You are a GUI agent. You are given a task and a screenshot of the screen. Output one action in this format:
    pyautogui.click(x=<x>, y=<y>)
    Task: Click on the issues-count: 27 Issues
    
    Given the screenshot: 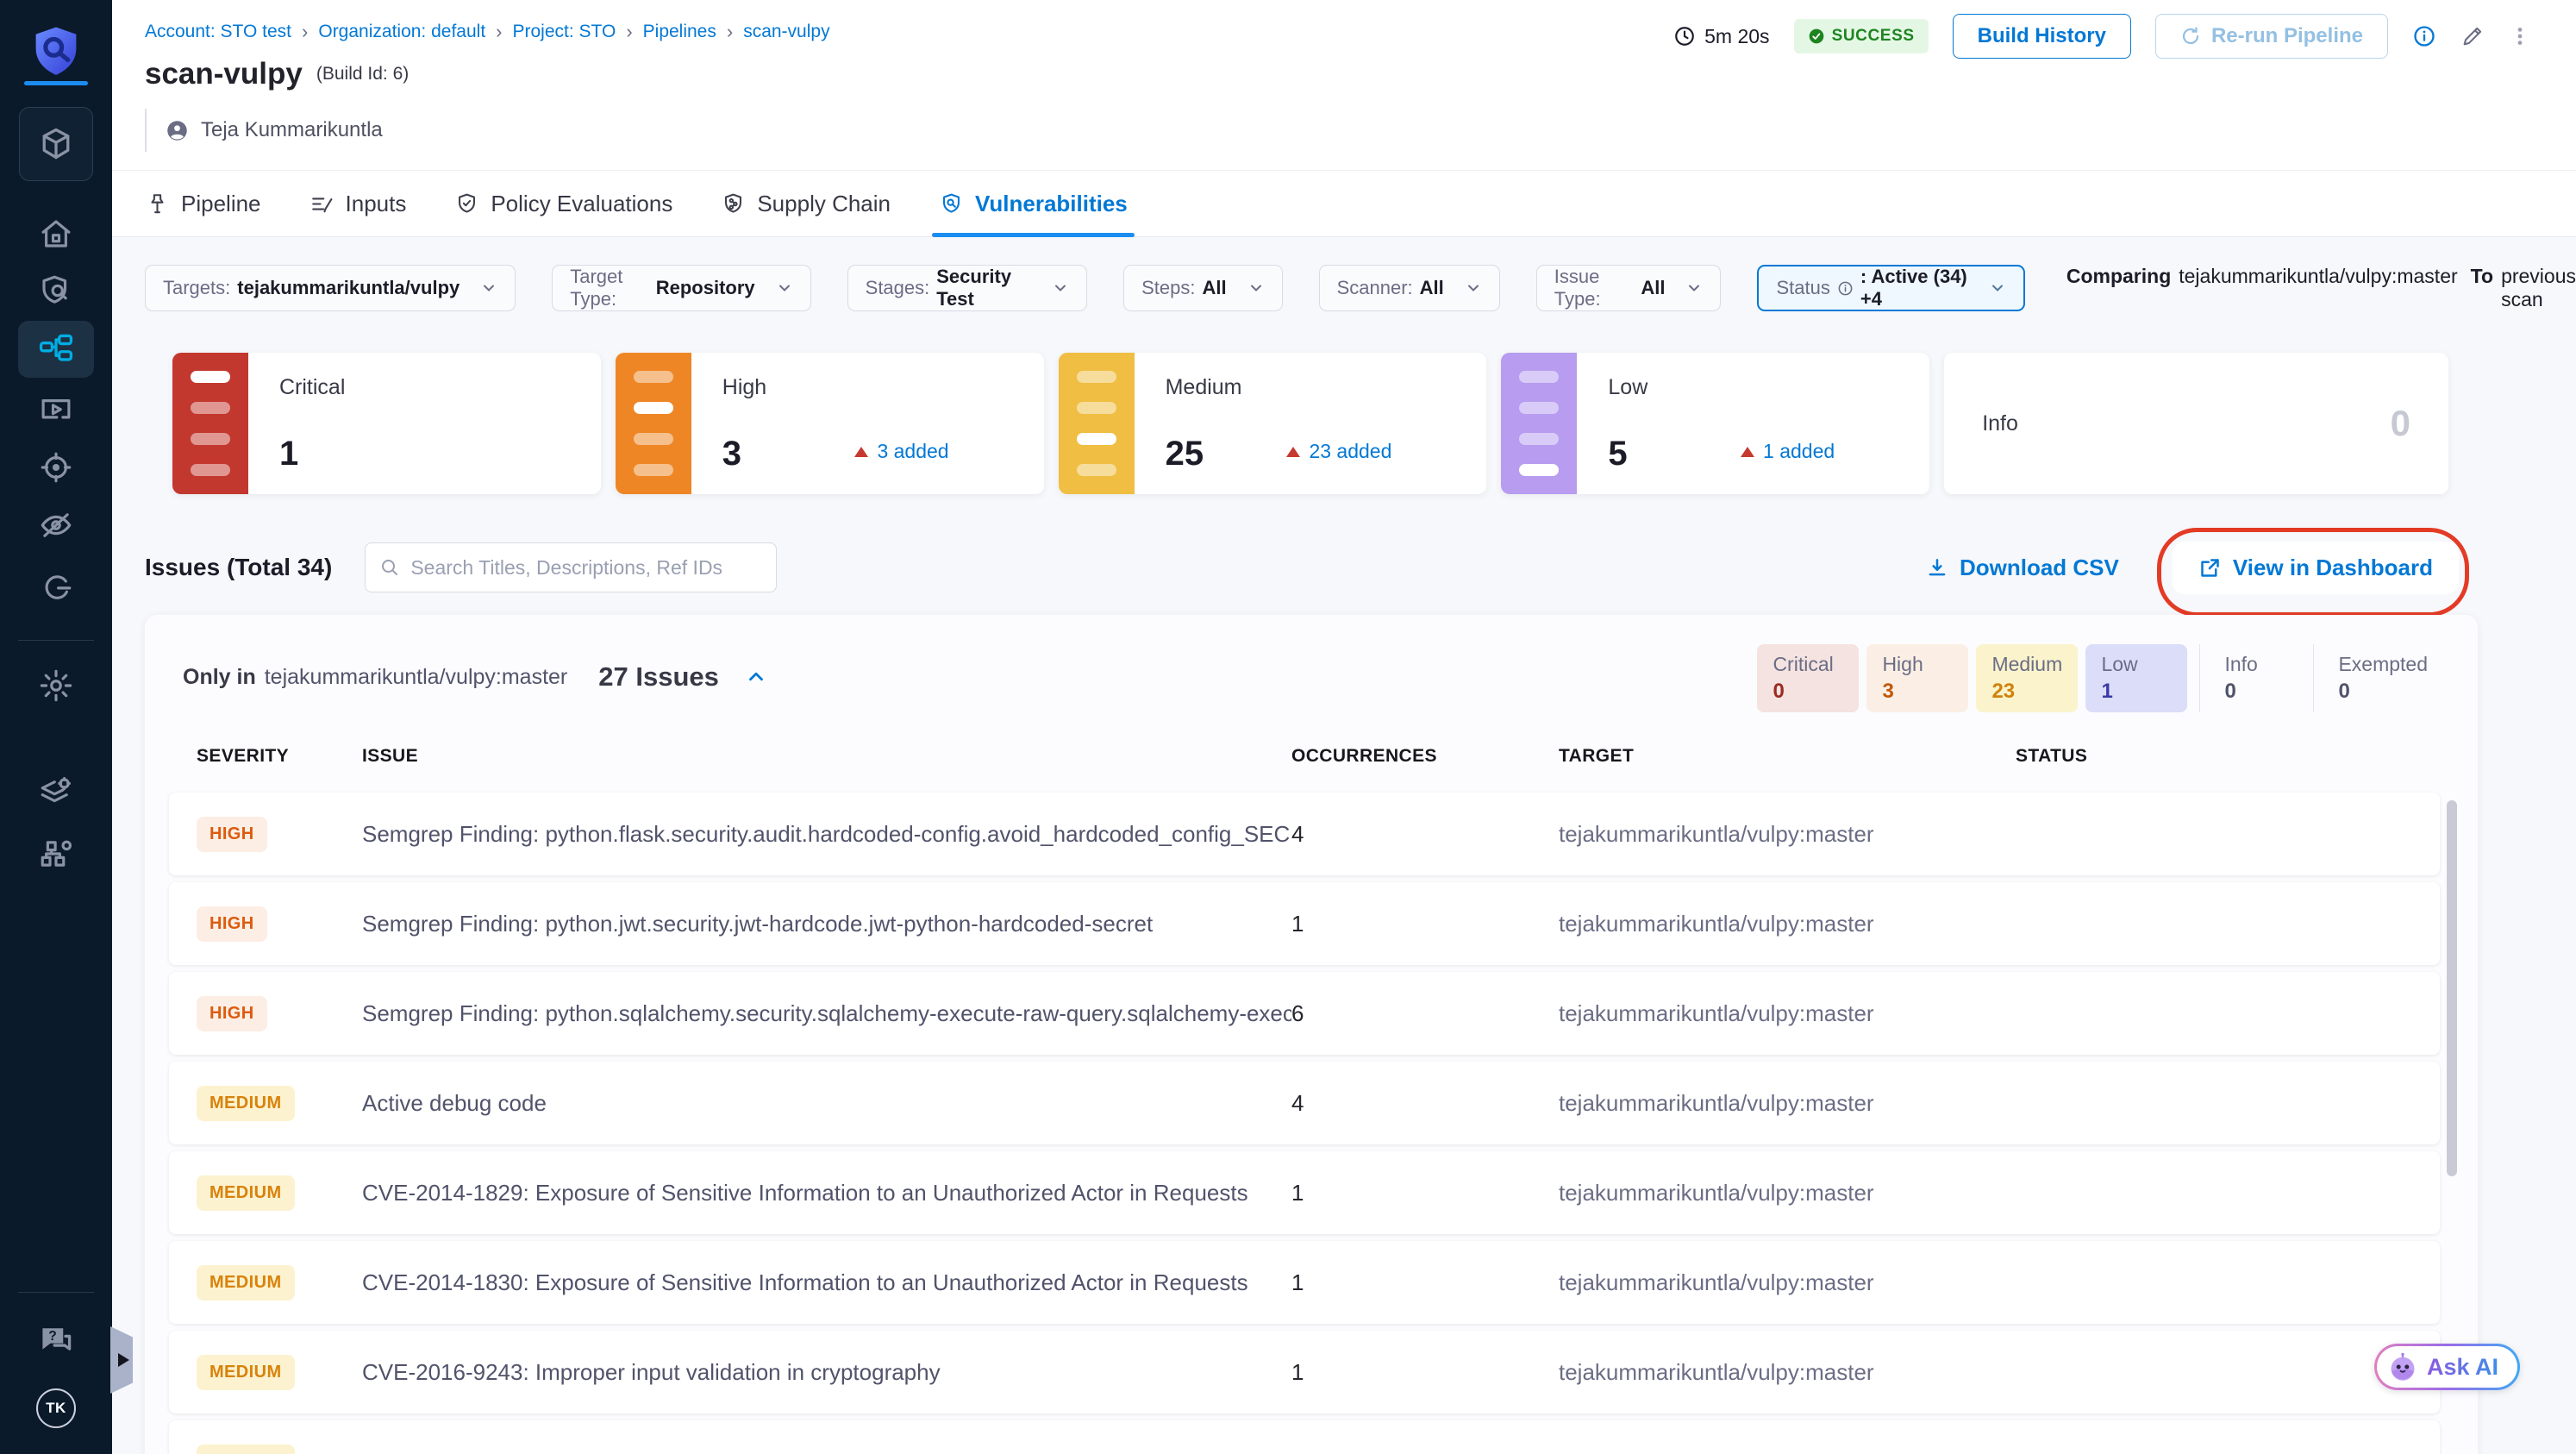 What is the action you would take?
    pyautogui.click(x=658, y=676)
    